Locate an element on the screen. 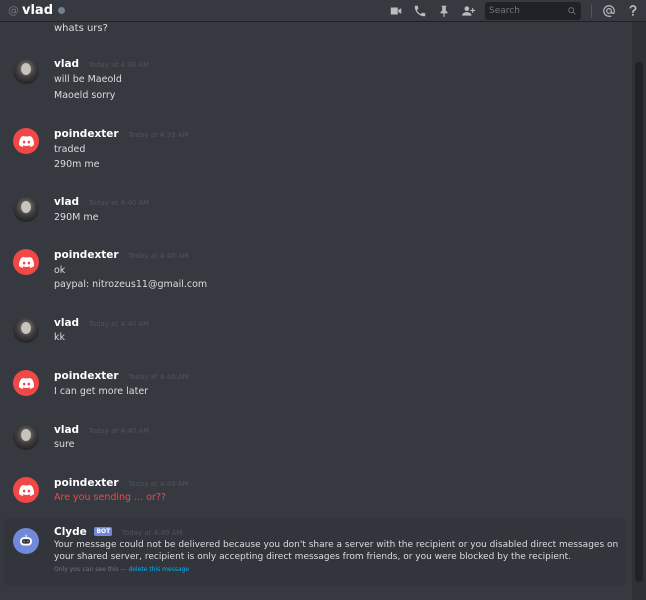  add-friend-icon is located at coordinates (468, 11).